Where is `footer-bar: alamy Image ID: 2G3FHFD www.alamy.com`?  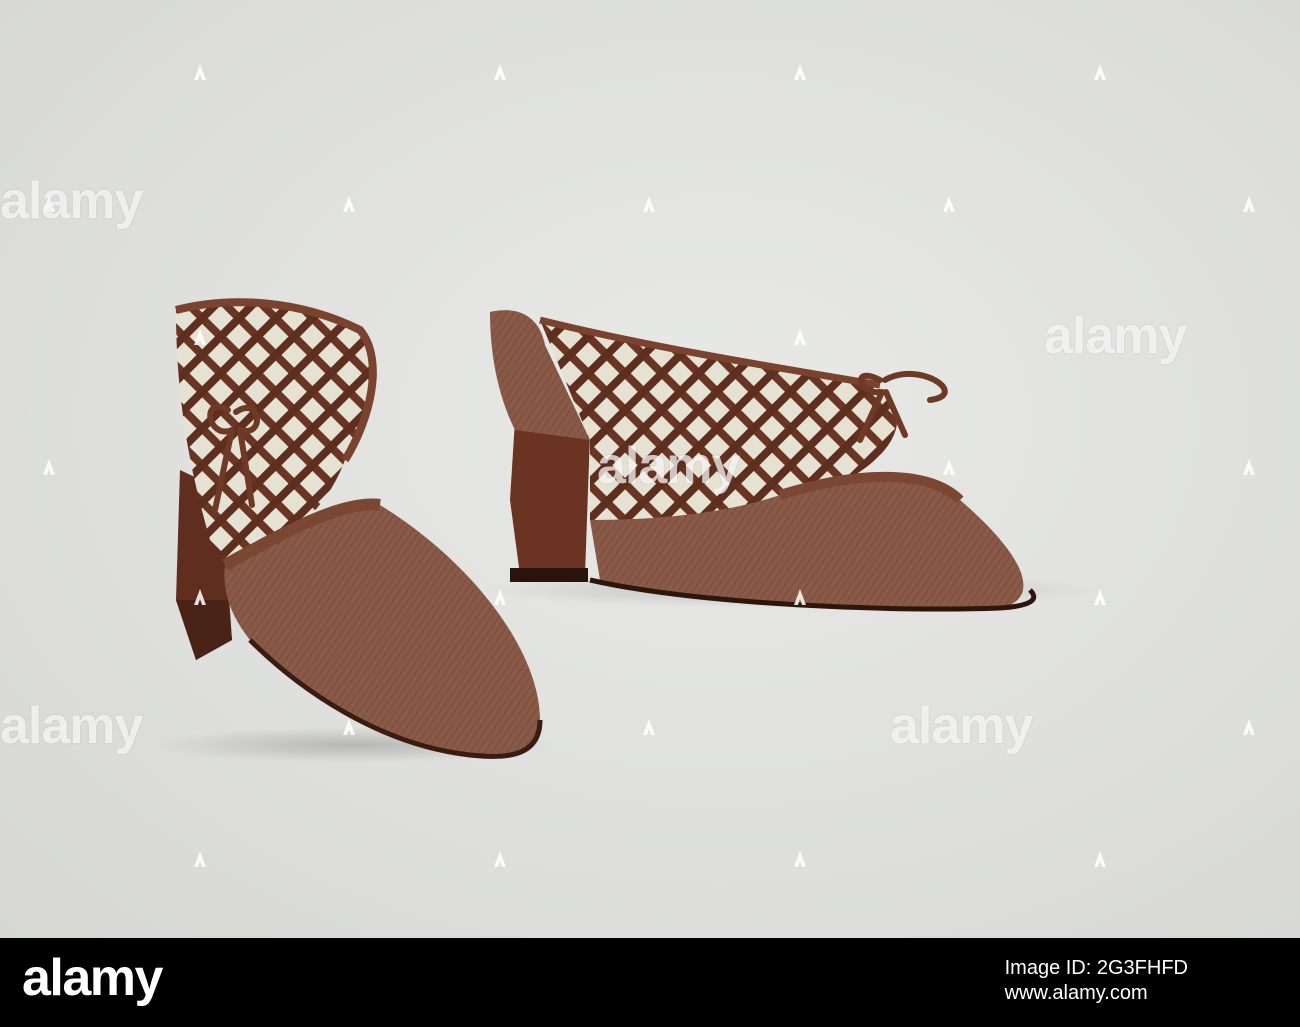
footer-bar: alamy Image ID: 2G3FHFD www.alamy.com is located at coordinates (650, 982).